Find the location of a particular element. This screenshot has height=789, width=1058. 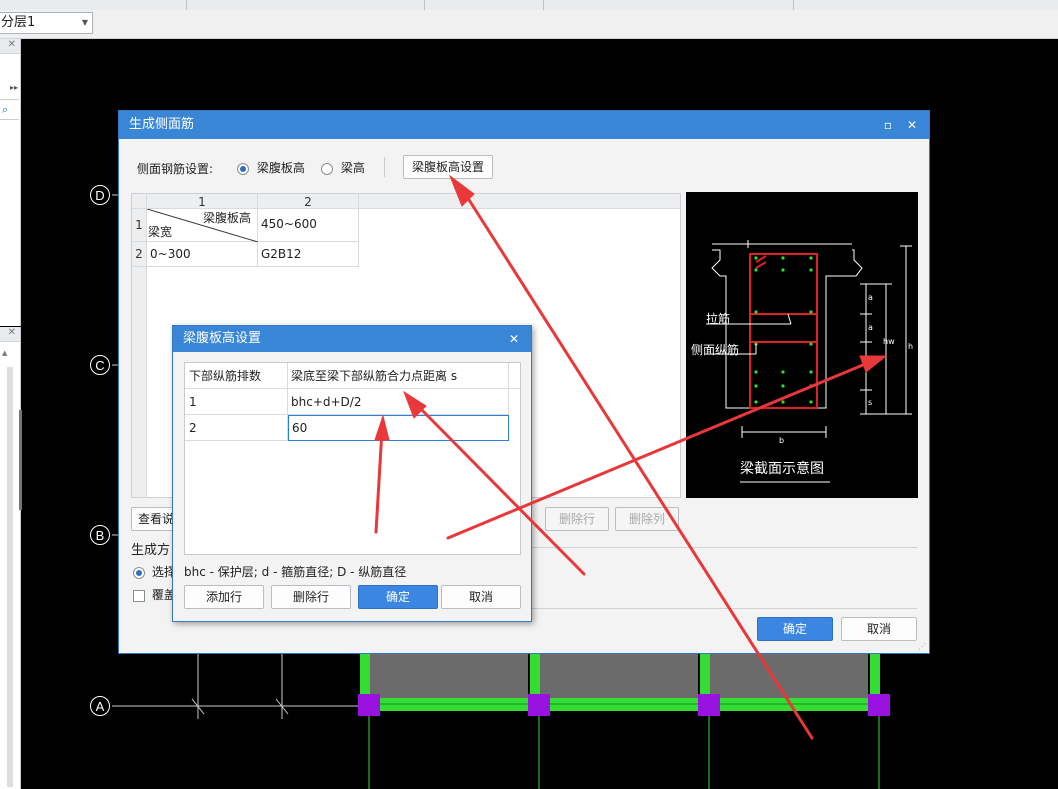

diagram-caption: 梁截面示意图 is located at coordinates (782, 469).